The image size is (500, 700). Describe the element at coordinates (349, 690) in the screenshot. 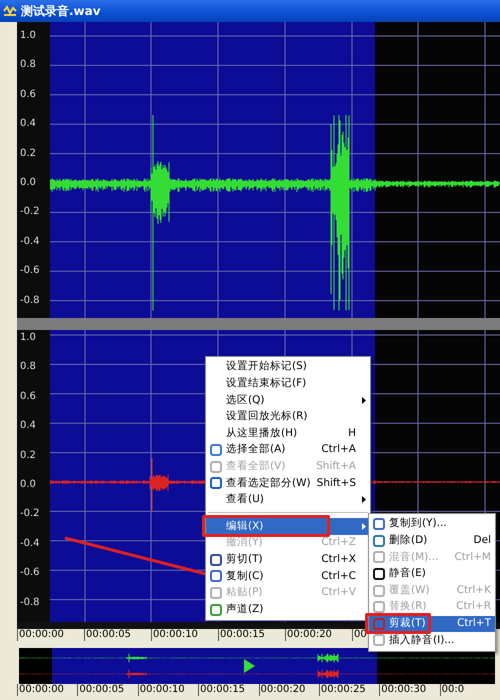

I see `time-label: 00:00:25` at that location.